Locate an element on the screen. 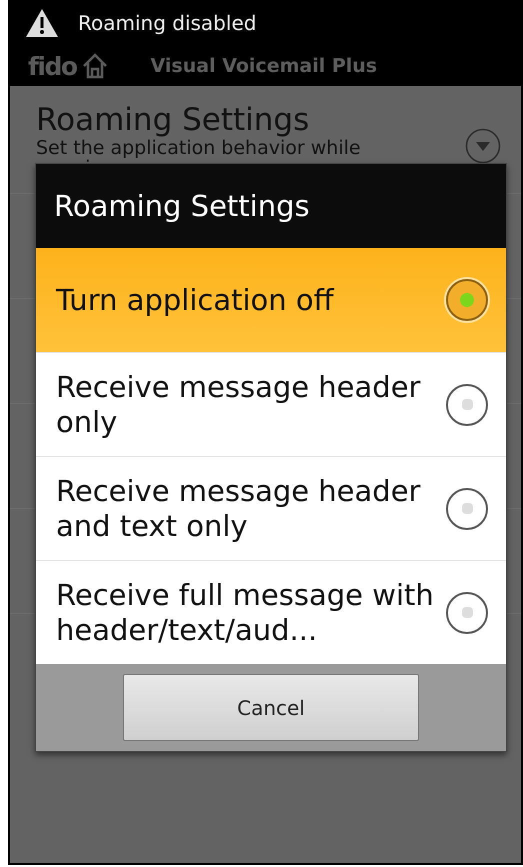 Image resolution: width=523 pixels, height=867 pixels. warning-icon is located at coordinates (42, 23).